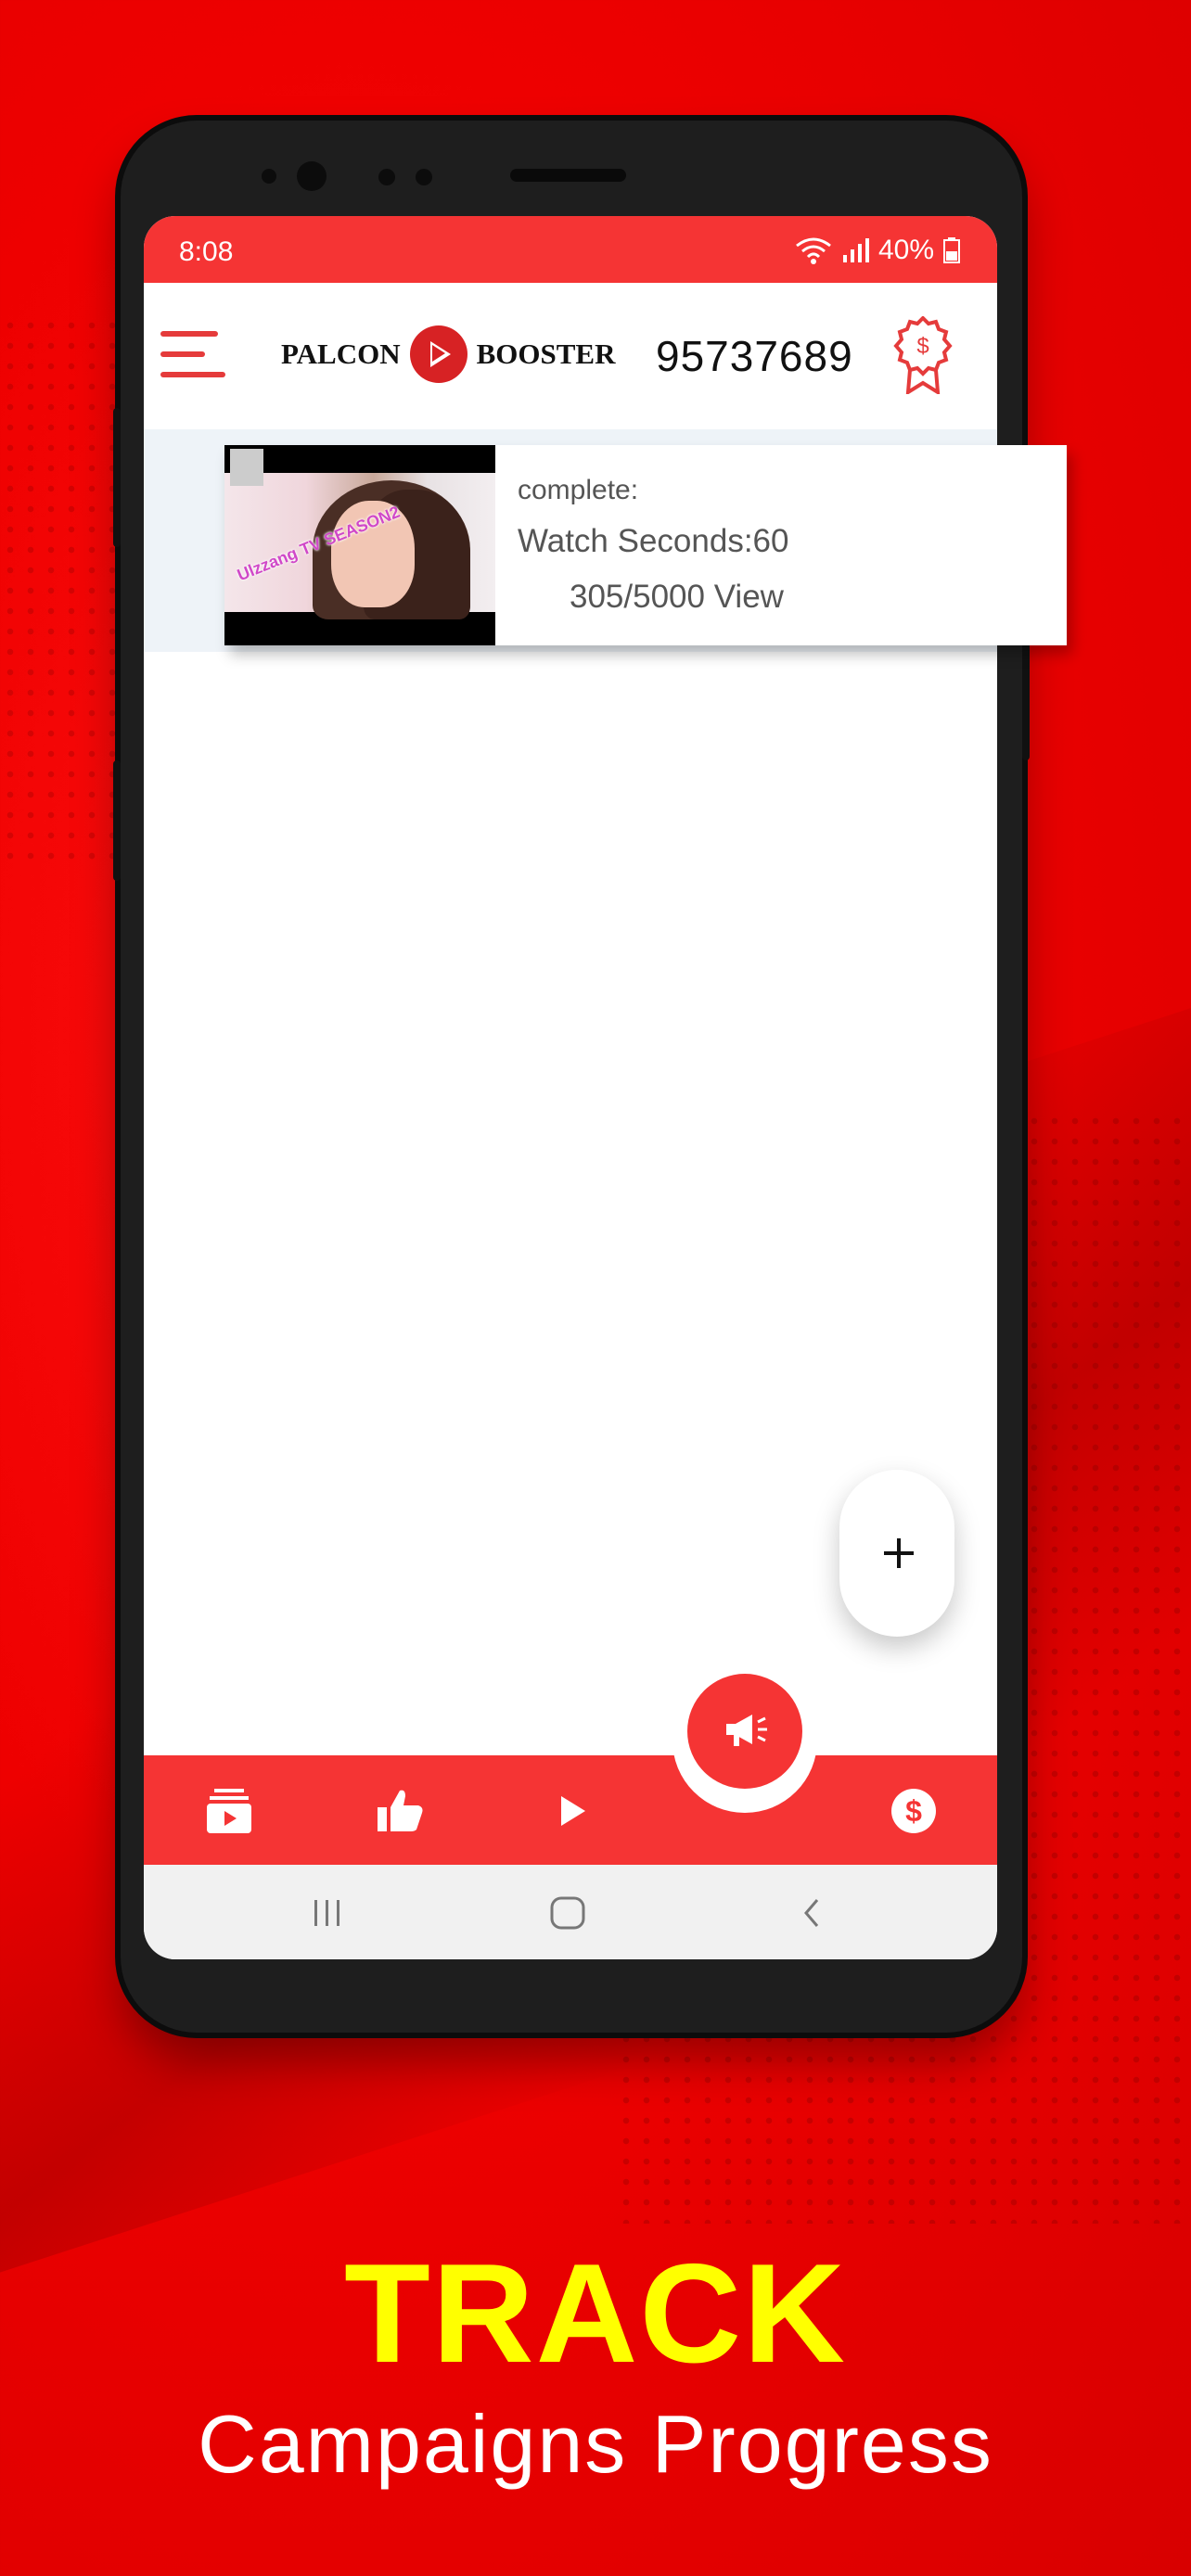 The width and height of the screenshot is (1191, 2576). I want to click on view-progress: 305/5000 View, so click(677, 597).